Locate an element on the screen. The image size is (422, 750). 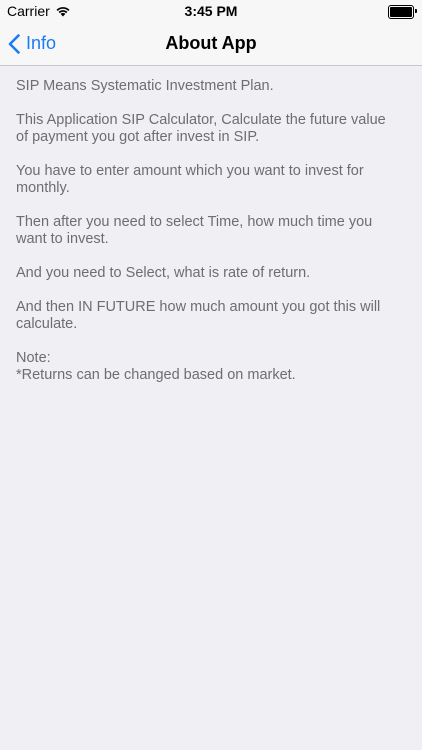
paragraph-sip-definition: SIP Means Systematic Investment Plan. is located at coordinates (145, 86).